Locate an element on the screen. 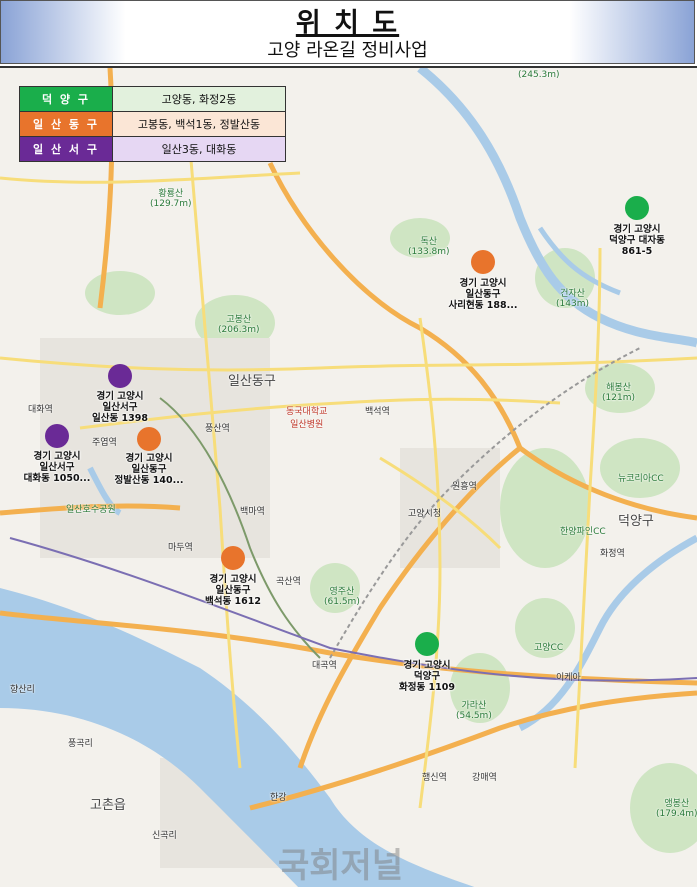  marker-ilsandong-jeongbalsan is located at coordinates (149, 439).